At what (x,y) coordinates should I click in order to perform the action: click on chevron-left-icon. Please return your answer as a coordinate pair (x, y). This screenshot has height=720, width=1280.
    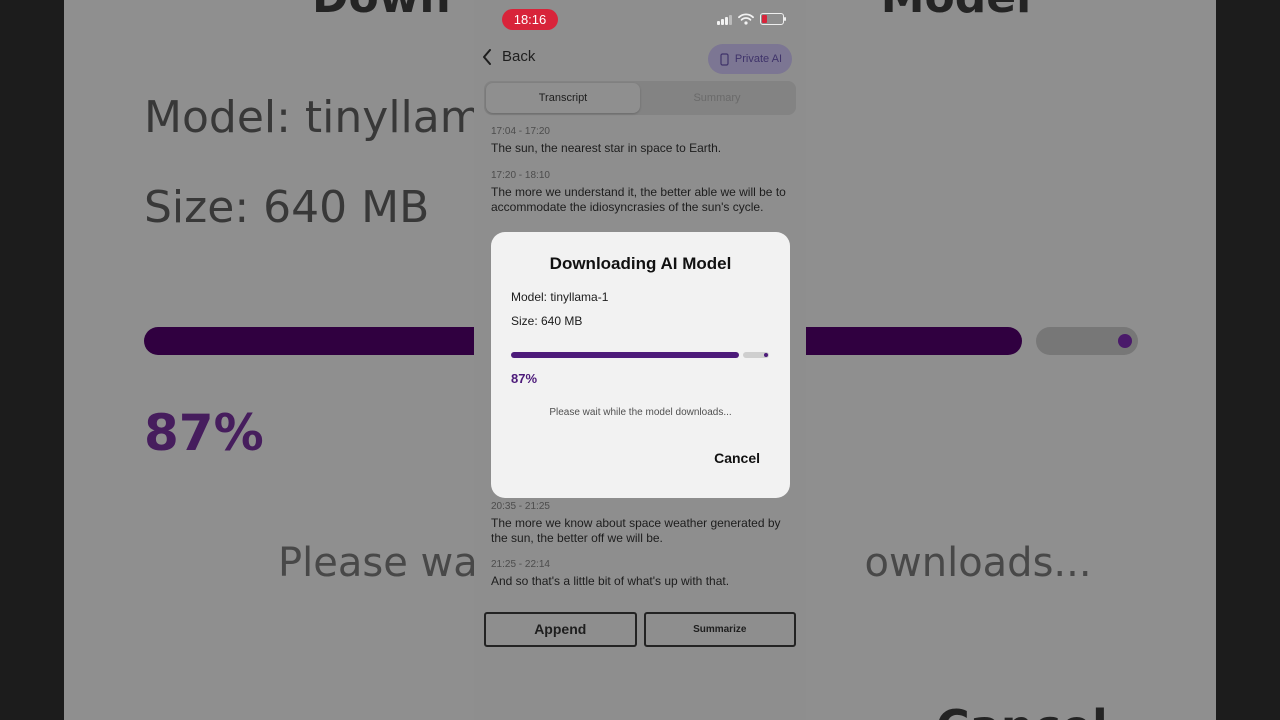
    Looking at the image, I should click on (487, 56).